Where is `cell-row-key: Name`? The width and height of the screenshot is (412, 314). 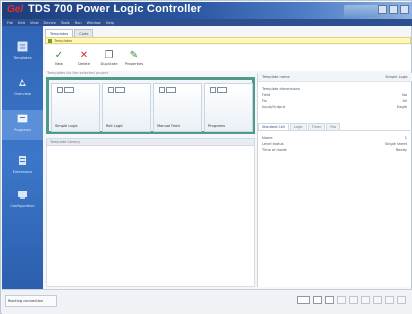
cell-row-key: Name is located at coordinates (267, 138).